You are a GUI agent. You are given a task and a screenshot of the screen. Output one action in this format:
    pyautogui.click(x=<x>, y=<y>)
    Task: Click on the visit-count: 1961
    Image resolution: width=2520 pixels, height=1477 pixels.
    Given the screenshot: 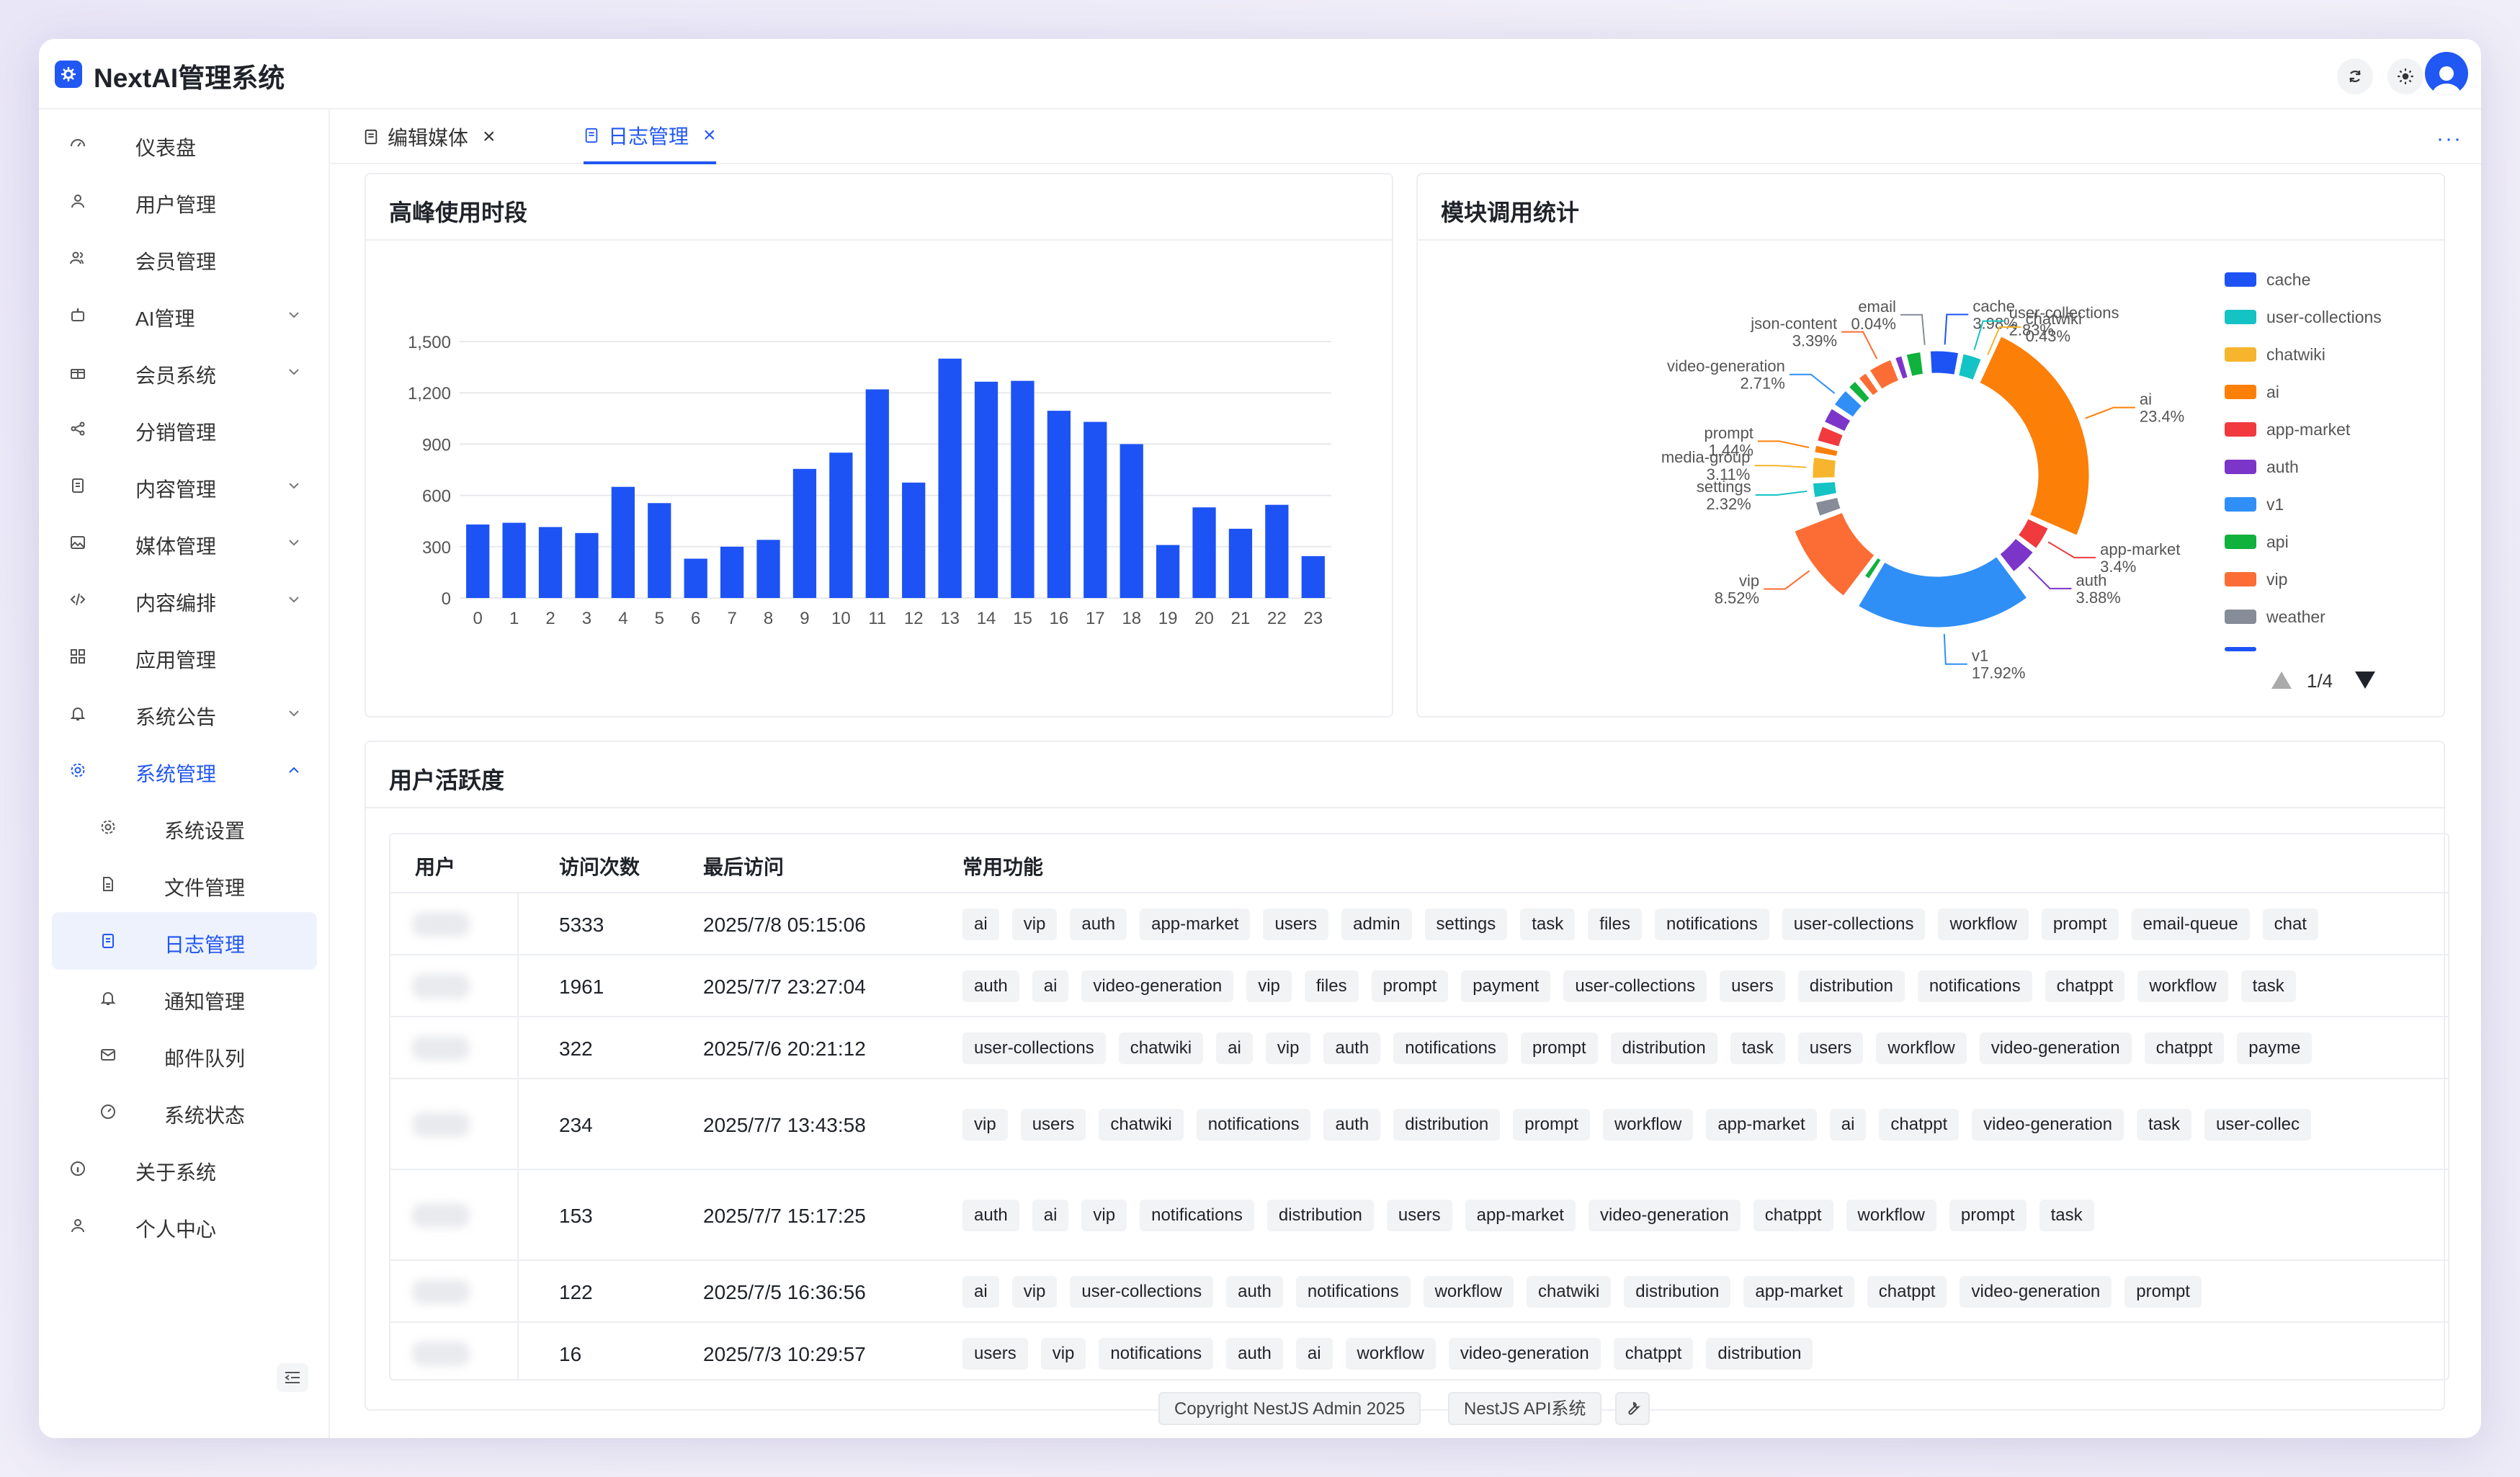 What is the action you would take?
    pyautogui.click(x=581, y=987)
    